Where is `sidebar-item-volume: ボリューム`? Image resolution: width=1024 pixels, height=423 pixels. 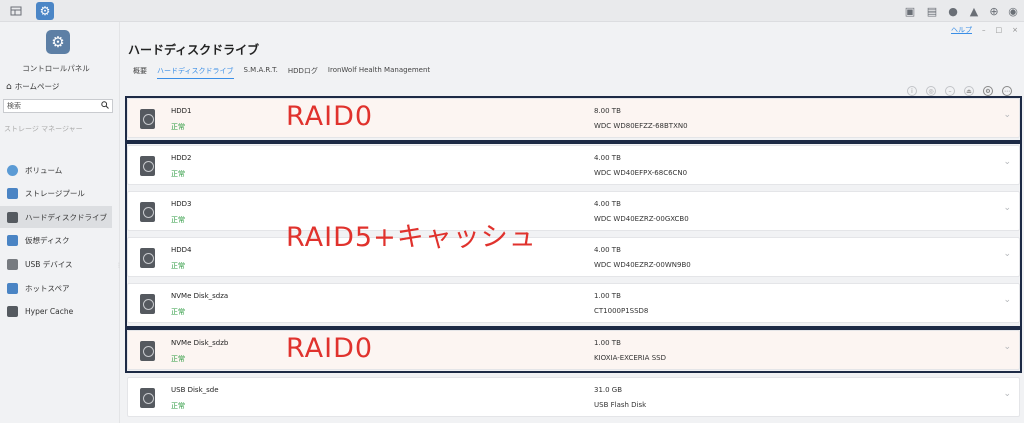
sidebar-item-volume: ボリューム is located at coordinates (56, 170).